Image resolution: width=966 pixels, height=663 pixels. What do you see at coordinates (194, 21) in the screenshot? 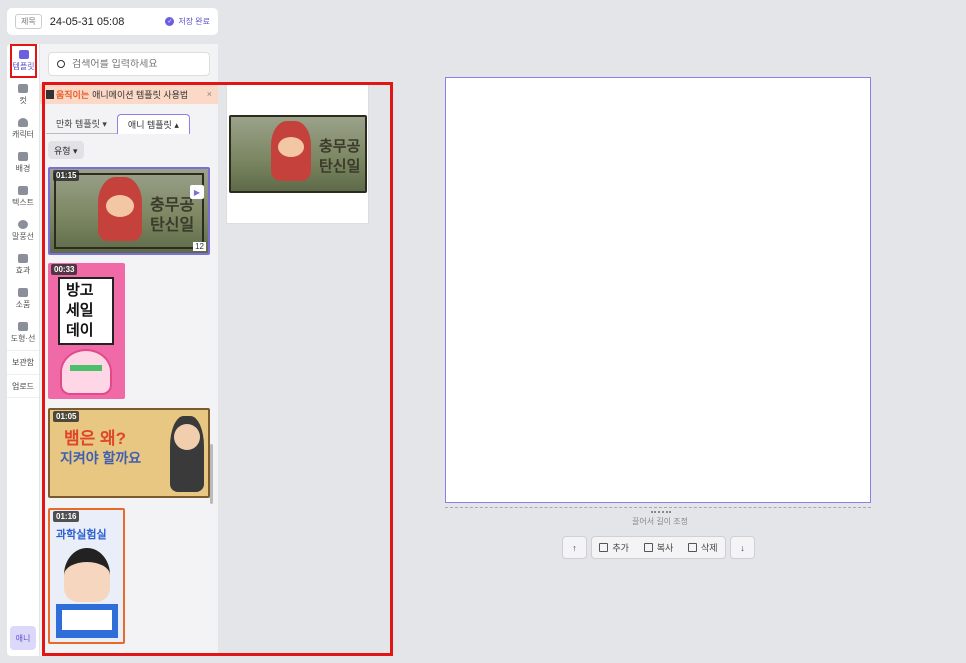
I see `save-status-label: 저장 완료` at bounding box center [194, 21].